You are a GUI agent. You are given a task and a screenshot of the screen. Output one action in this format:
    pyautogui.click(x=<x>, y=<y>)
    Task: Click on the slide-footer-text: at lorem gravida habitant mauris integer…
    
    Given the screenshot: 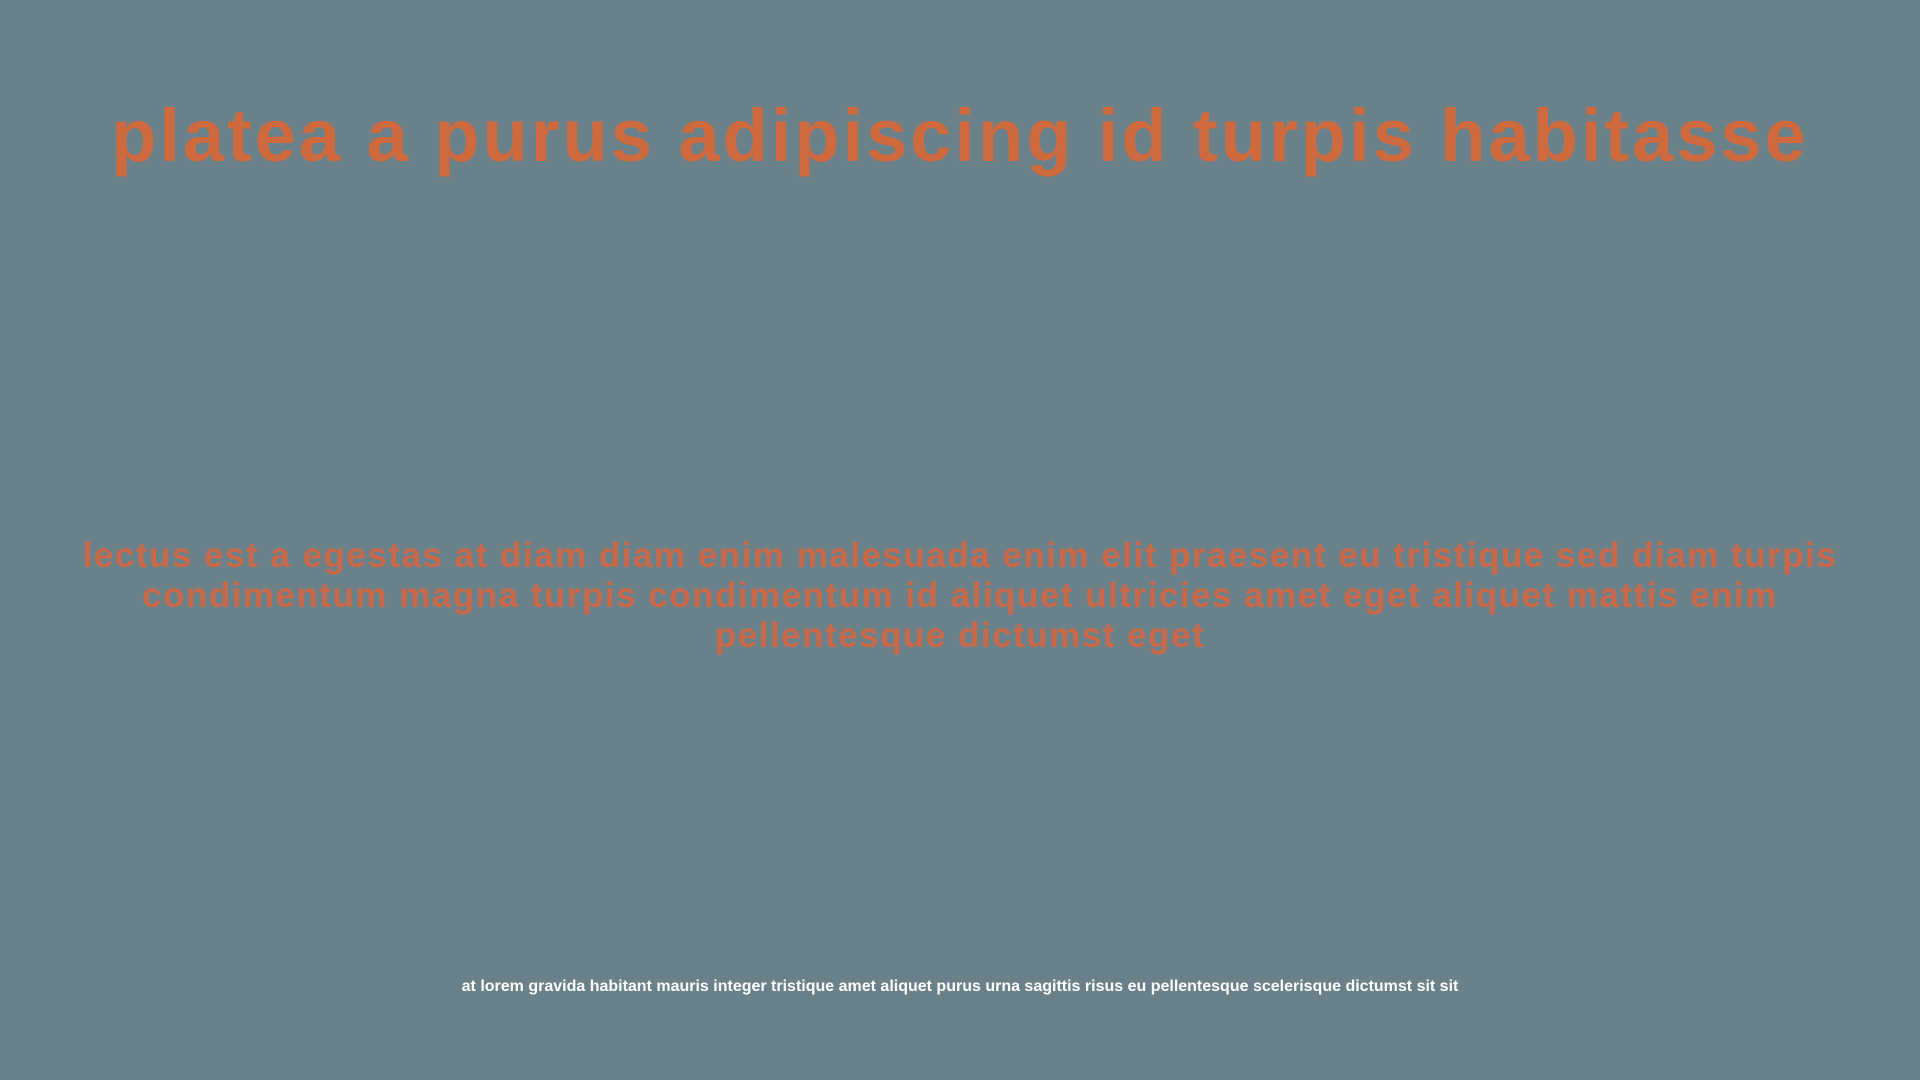 What is the action you would take?
    pyautogui.click(x=960, y=986)
    